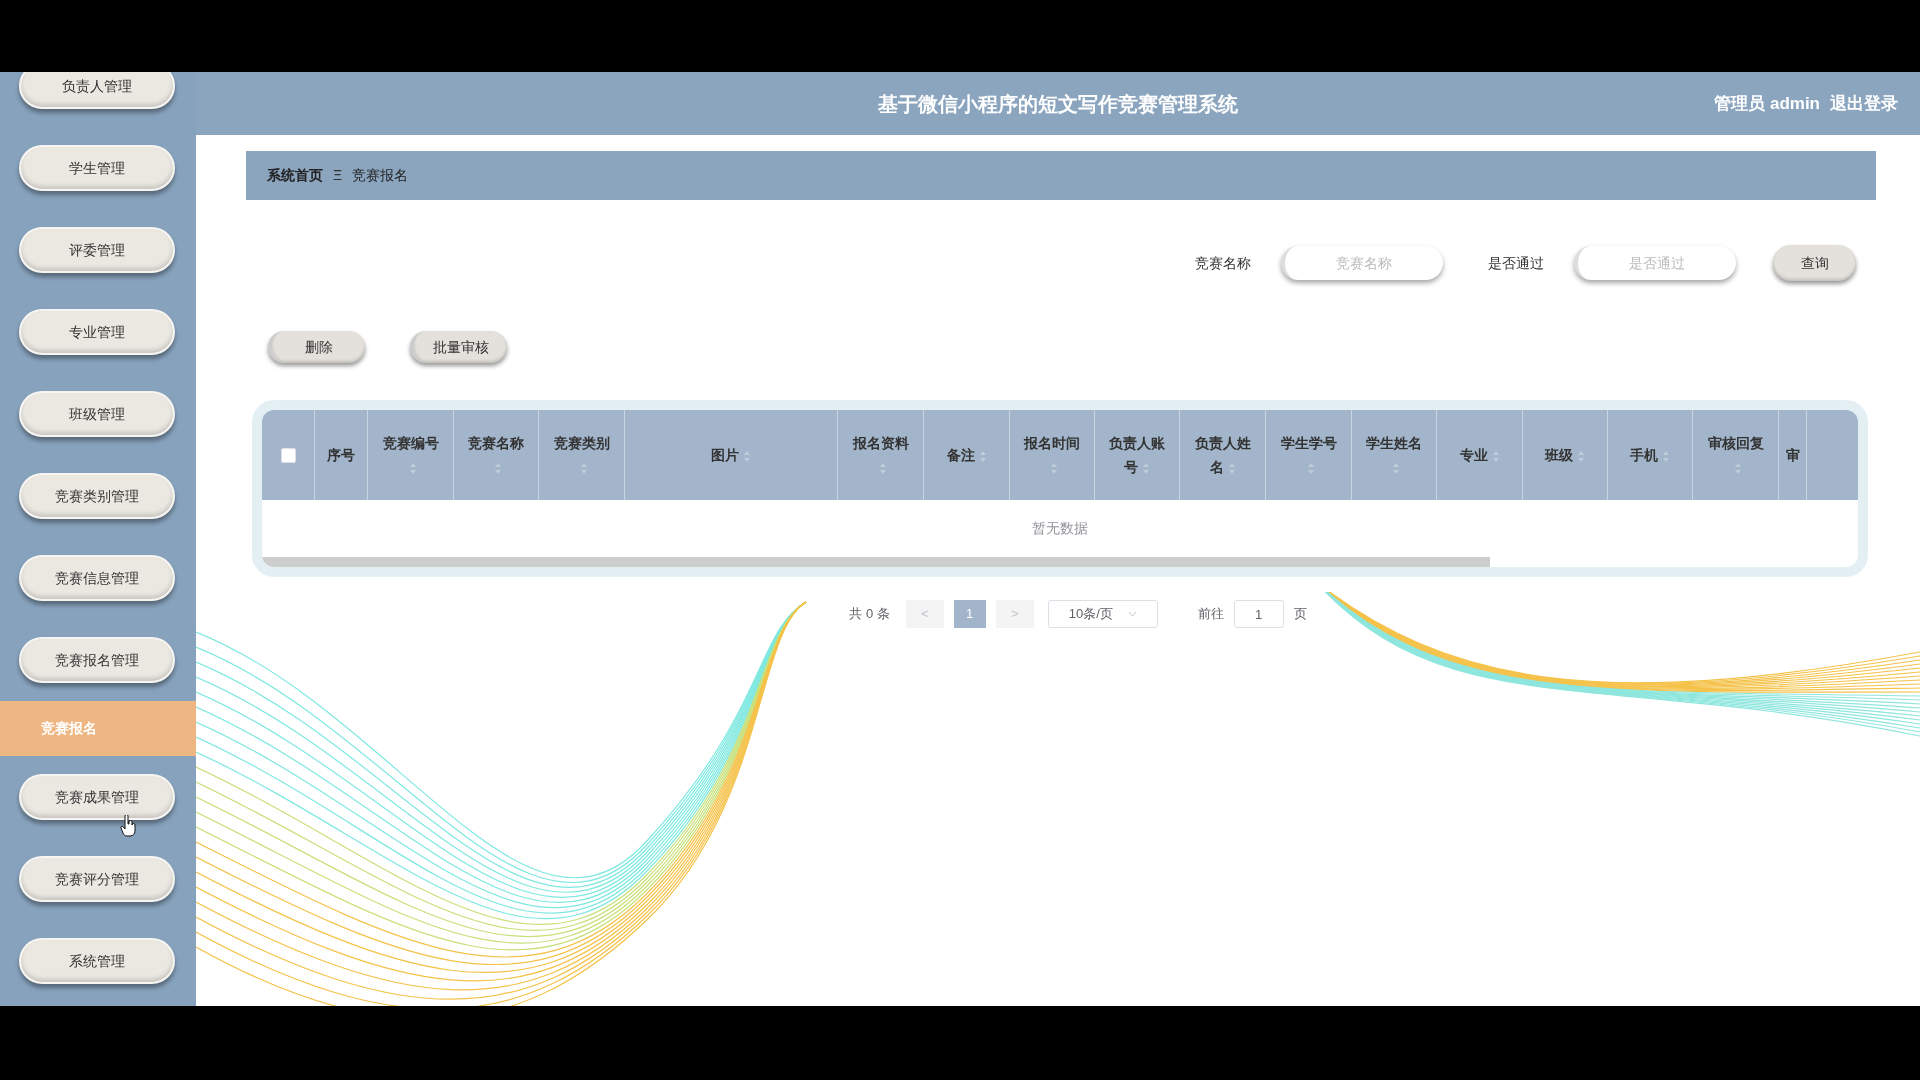 The height and width of the screenshot is (1080, 1920). I want to click on sidebar-item: 竞赛成果管理, so click(97, 797).